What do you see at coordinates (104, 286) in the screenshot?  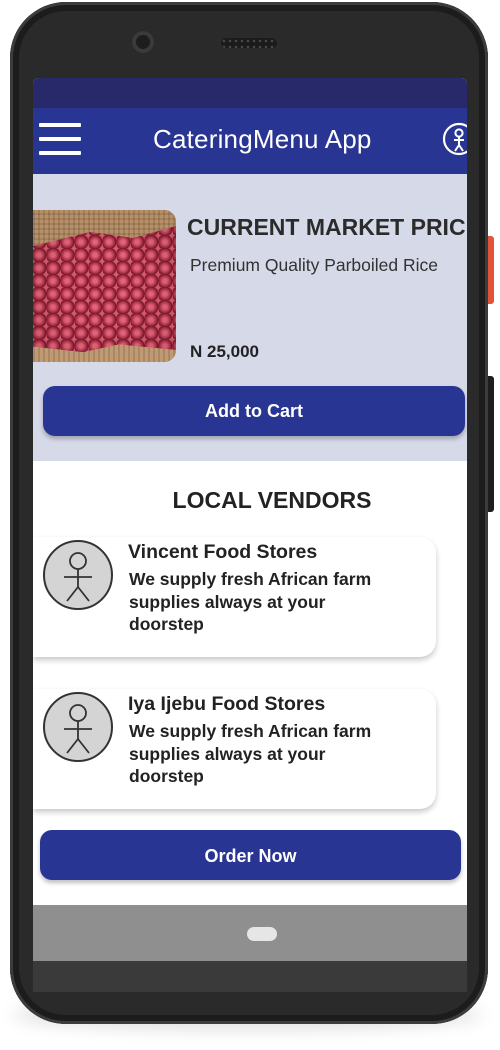 I see `product-image-onions` at bounding box center [104, 286].